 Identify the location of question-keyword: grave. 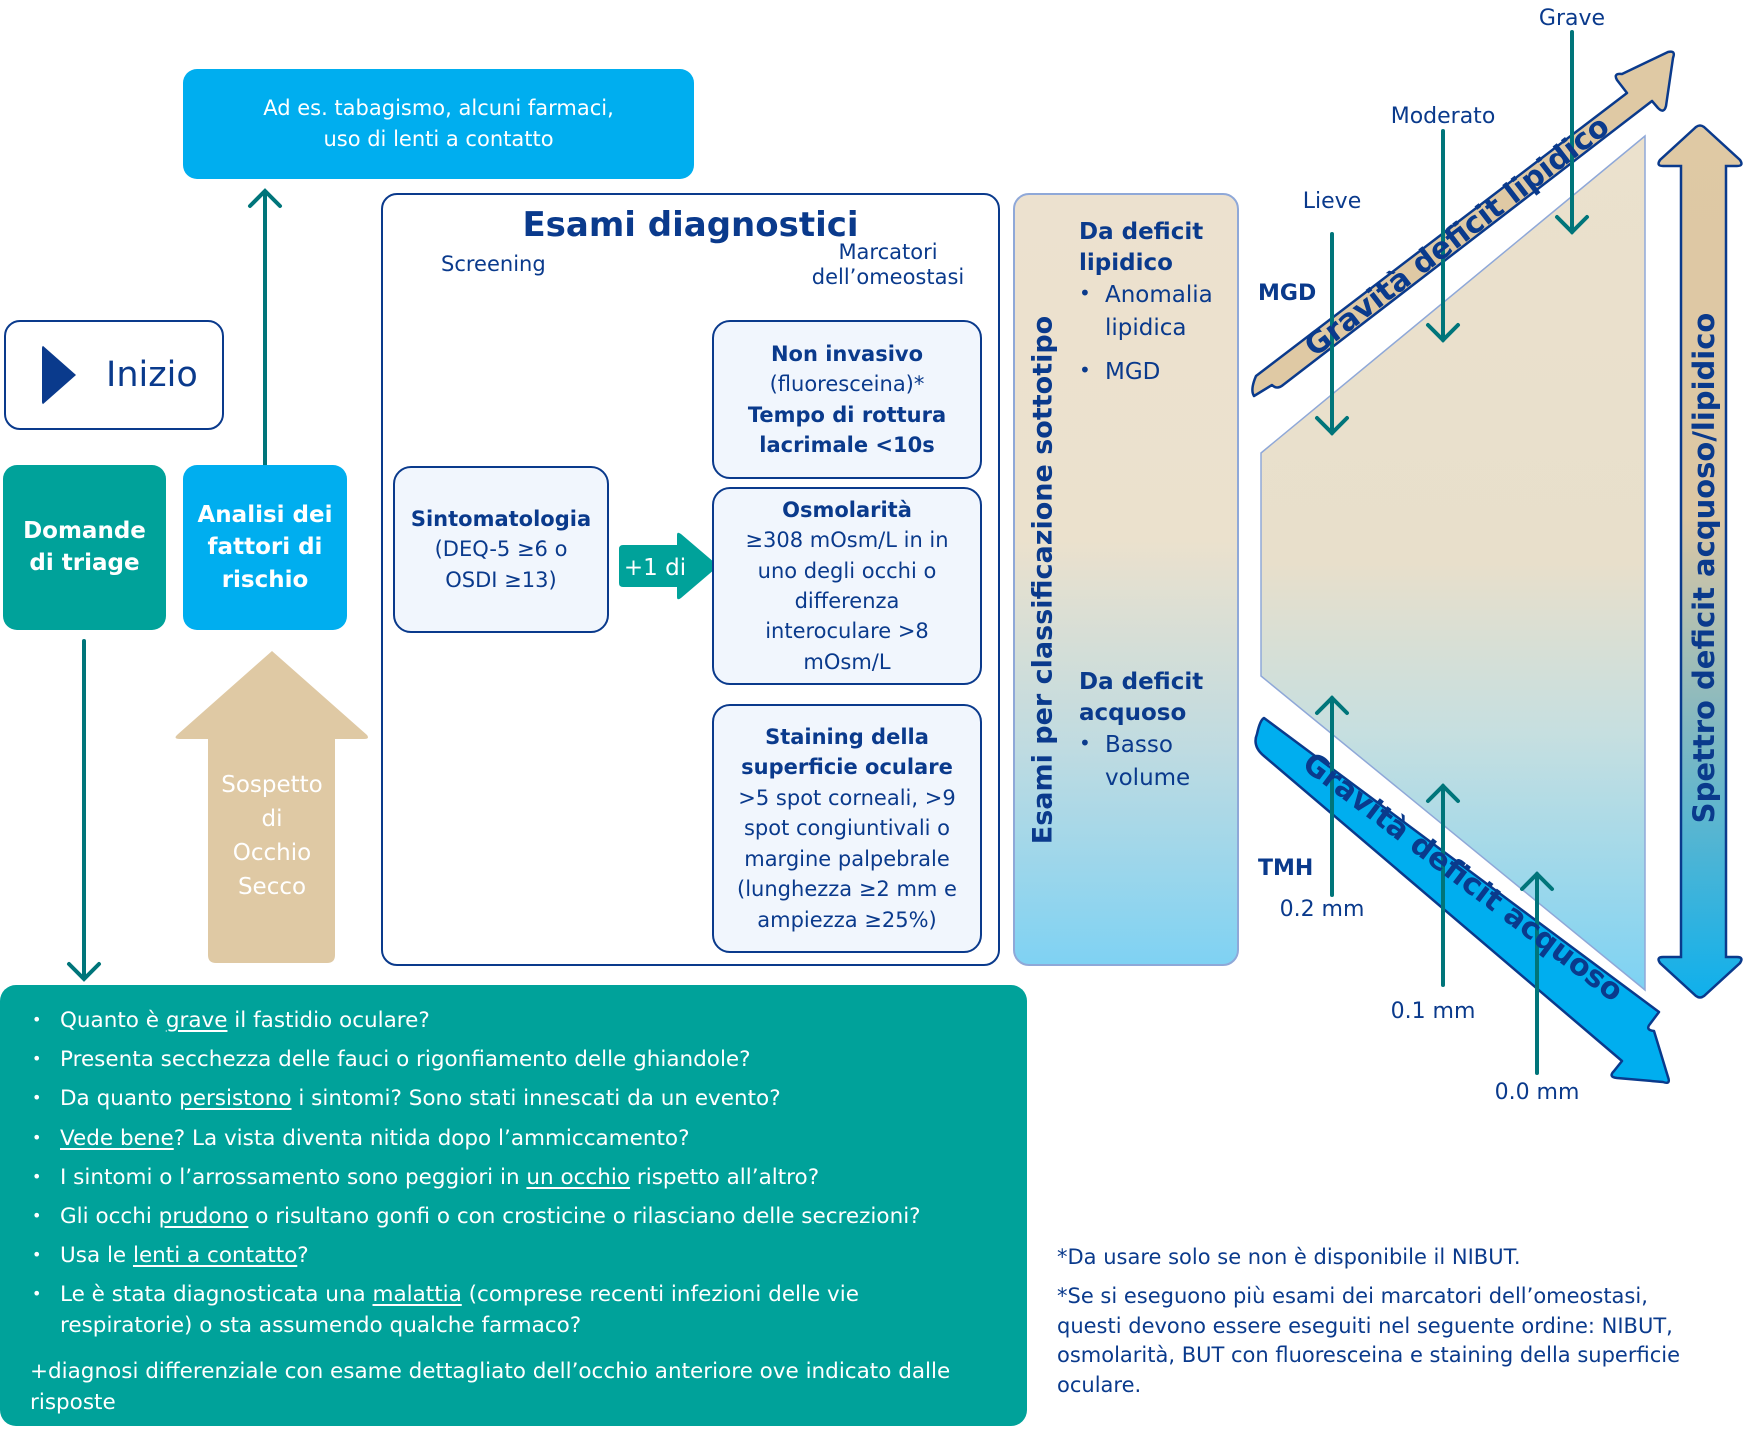
(196, 1020).